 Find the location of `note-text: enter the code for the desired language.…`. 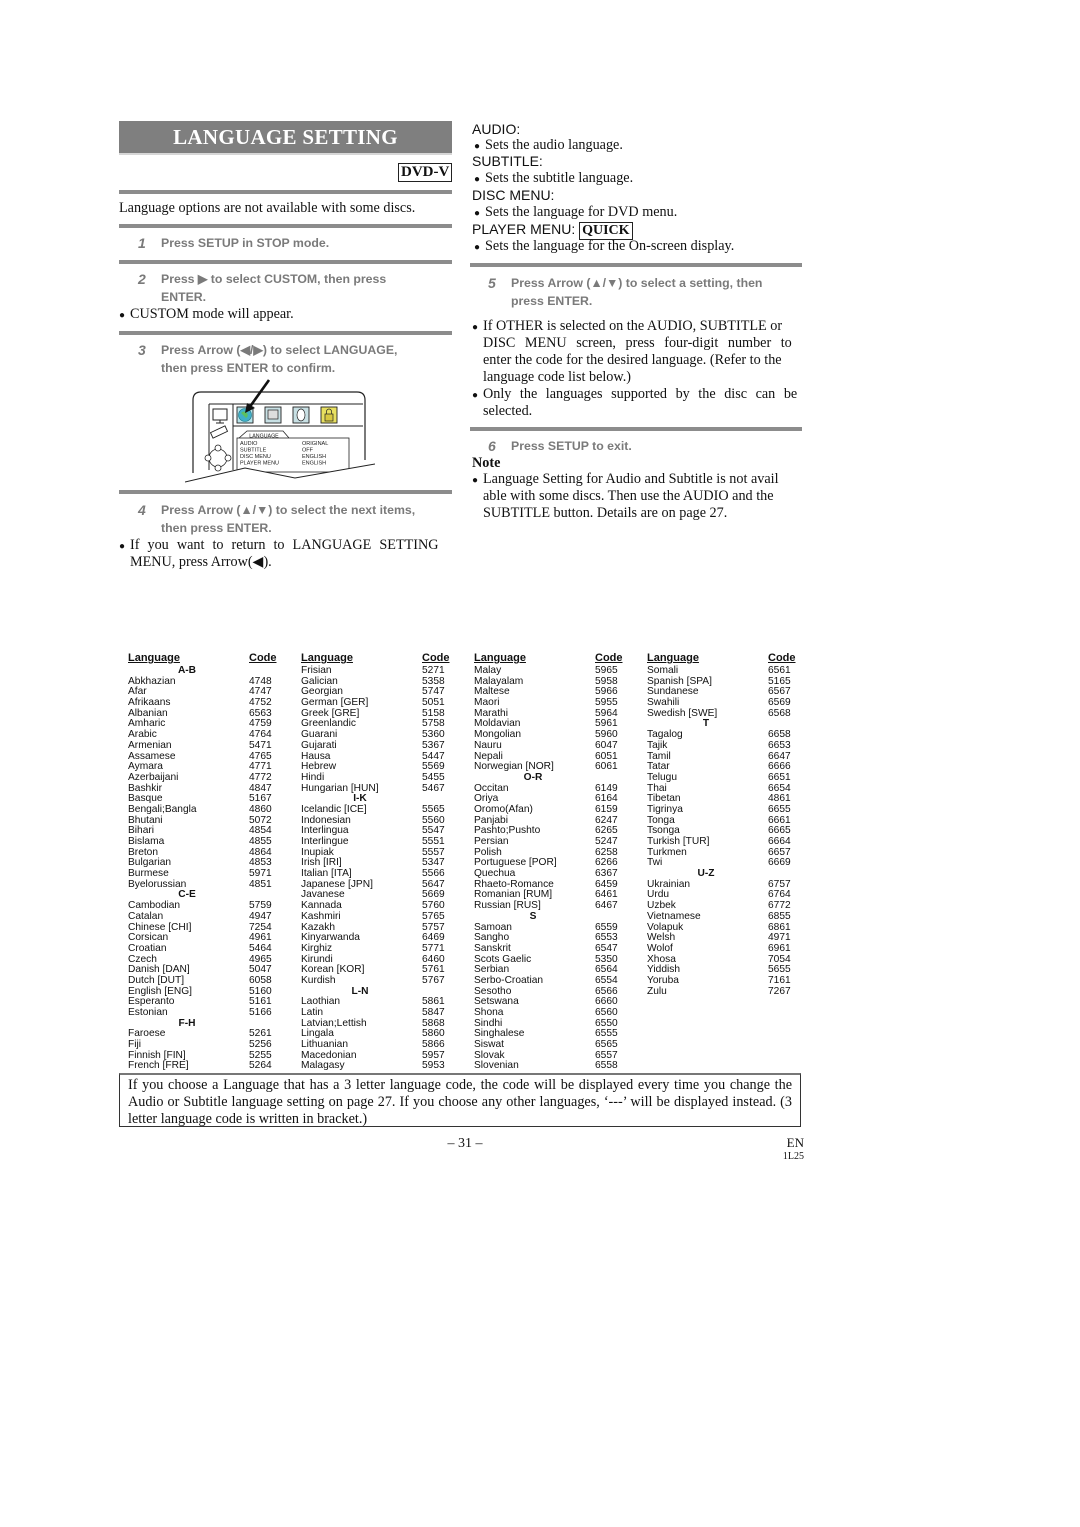

note-text: enter the code for the desired language.… is located at coordinates (632, 360).